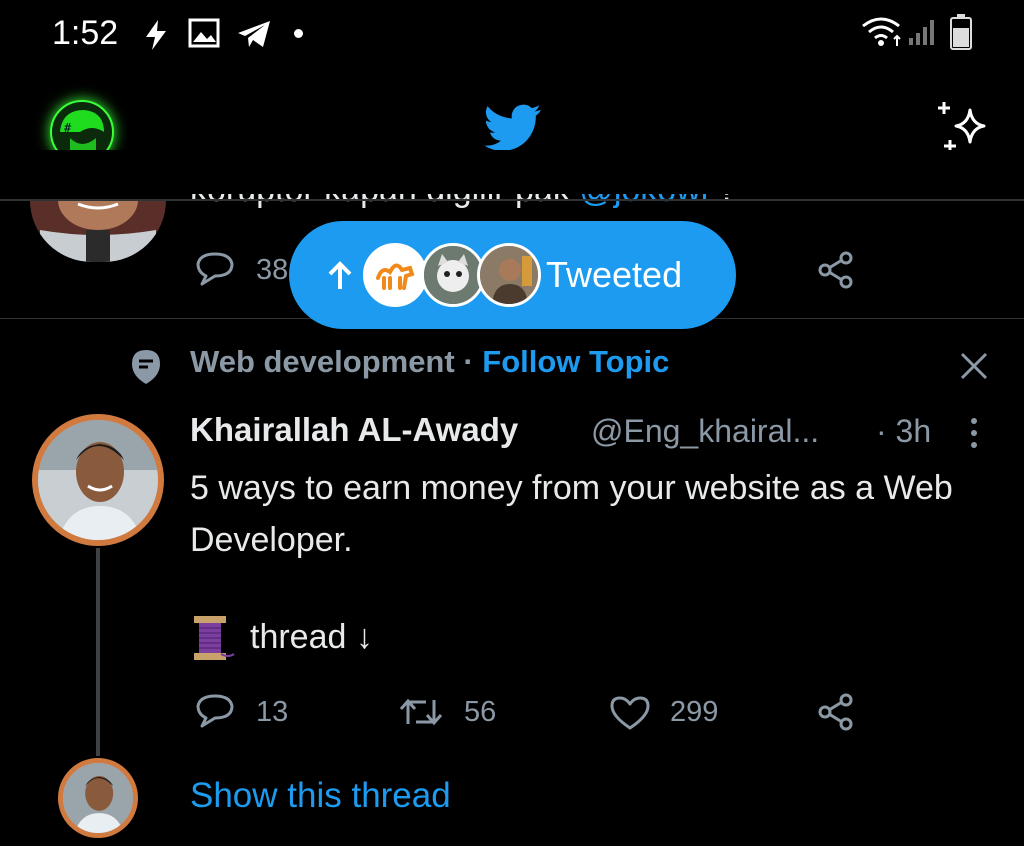 The height and width of the screenshot is (846, 1024). Describe the element at coordinates (575, 361) in the screenshot. I see `follow-topic-link: Follow Topic` at that location.